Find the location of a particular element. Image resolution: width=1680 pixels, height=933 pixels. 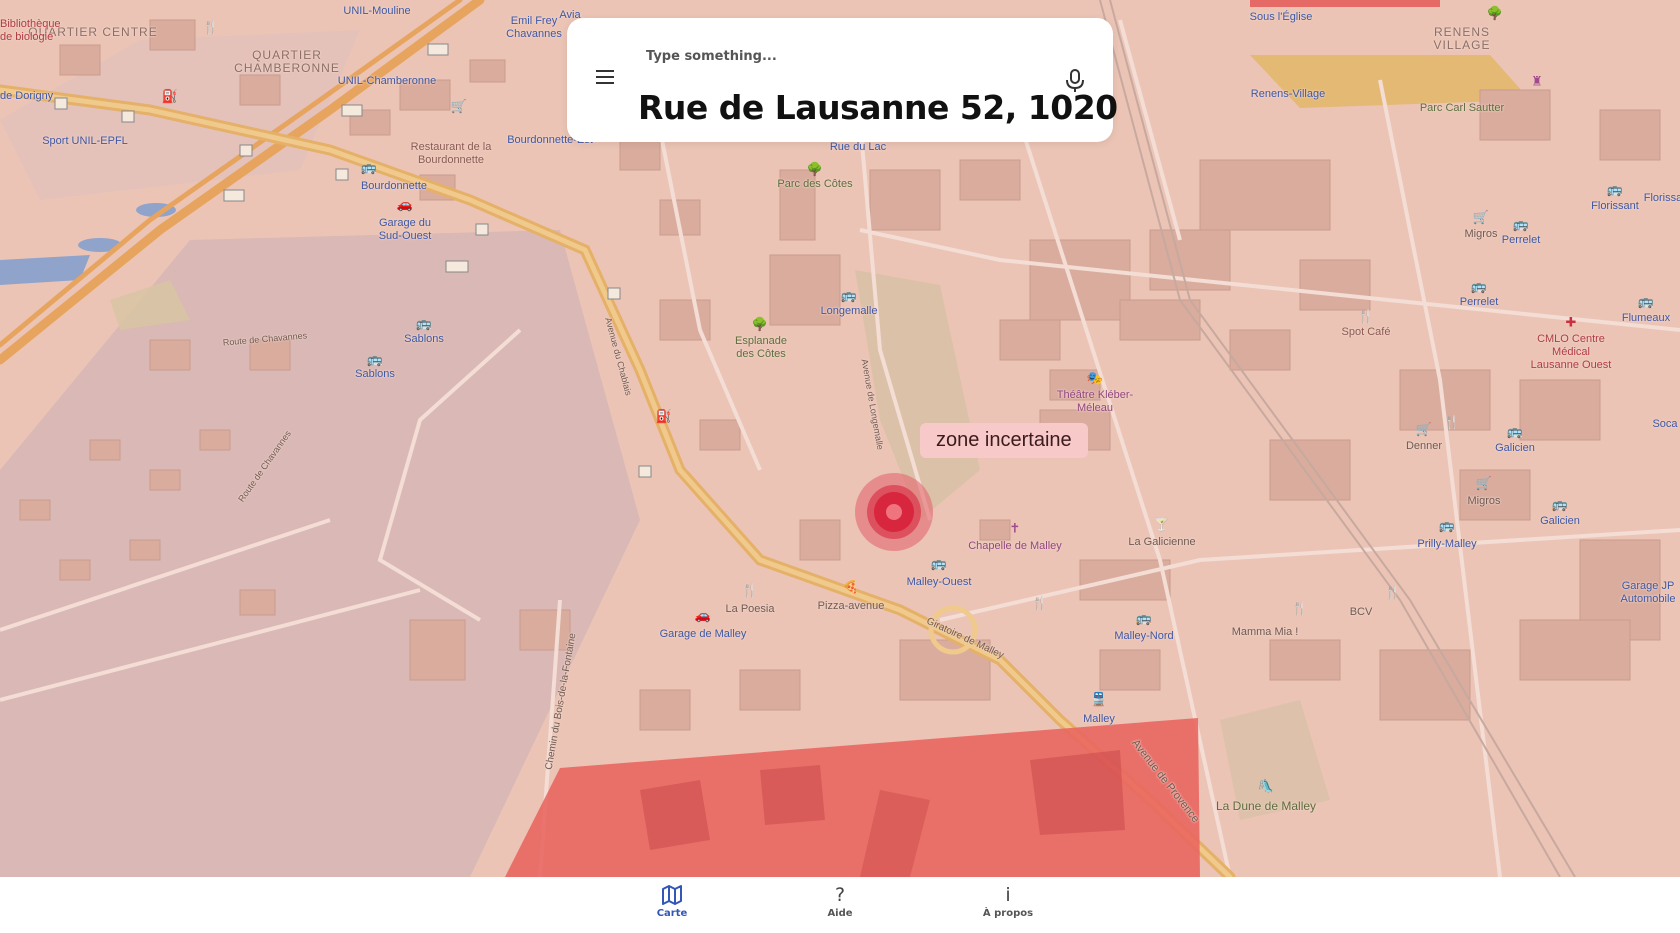

playground-icon: 🛝 is located at coordinates (1266, 787).